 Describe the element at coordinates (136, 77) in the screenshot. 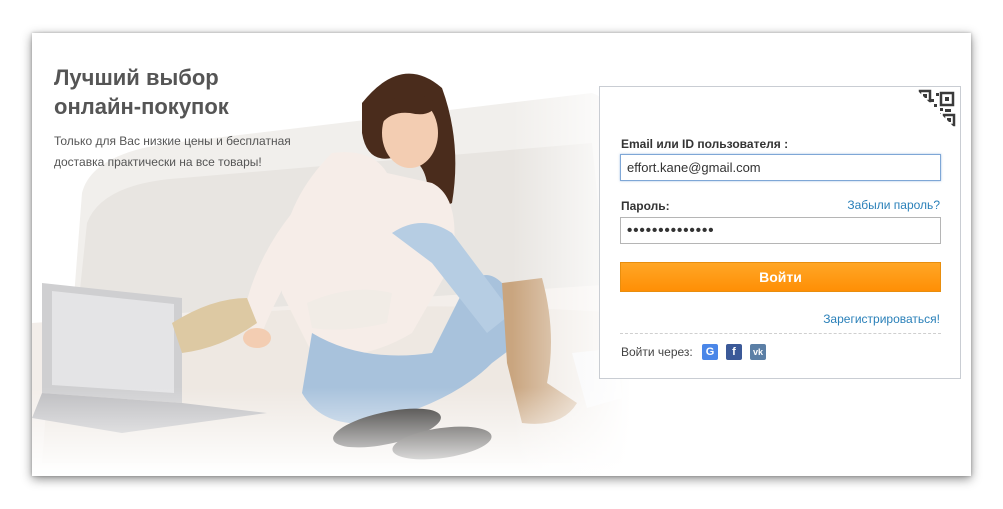

I see `page-title-line-1: Лучший выбор` at that location.